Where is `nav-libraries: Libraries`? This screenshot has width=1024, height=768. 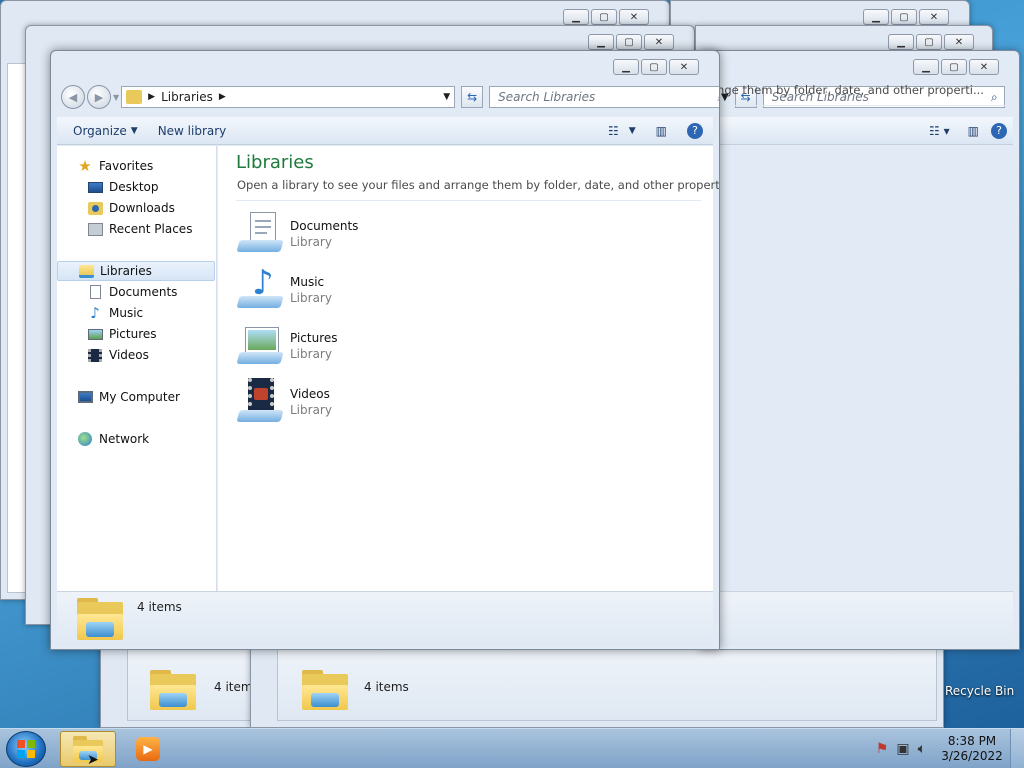
nav-libraries: Libraries is located at coordinates (136, 271).